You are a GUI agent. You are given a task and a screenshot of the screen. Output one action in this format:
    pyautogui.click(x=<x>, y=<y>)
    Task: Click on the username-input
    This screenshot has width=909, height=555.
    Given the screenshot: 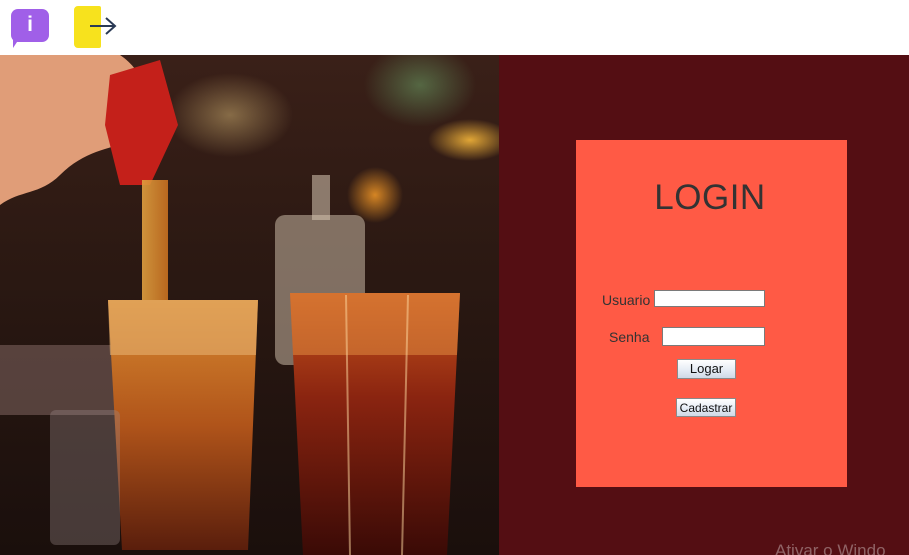 What is the action you would take?
    pyautogui.click(x=709, y=298)
    